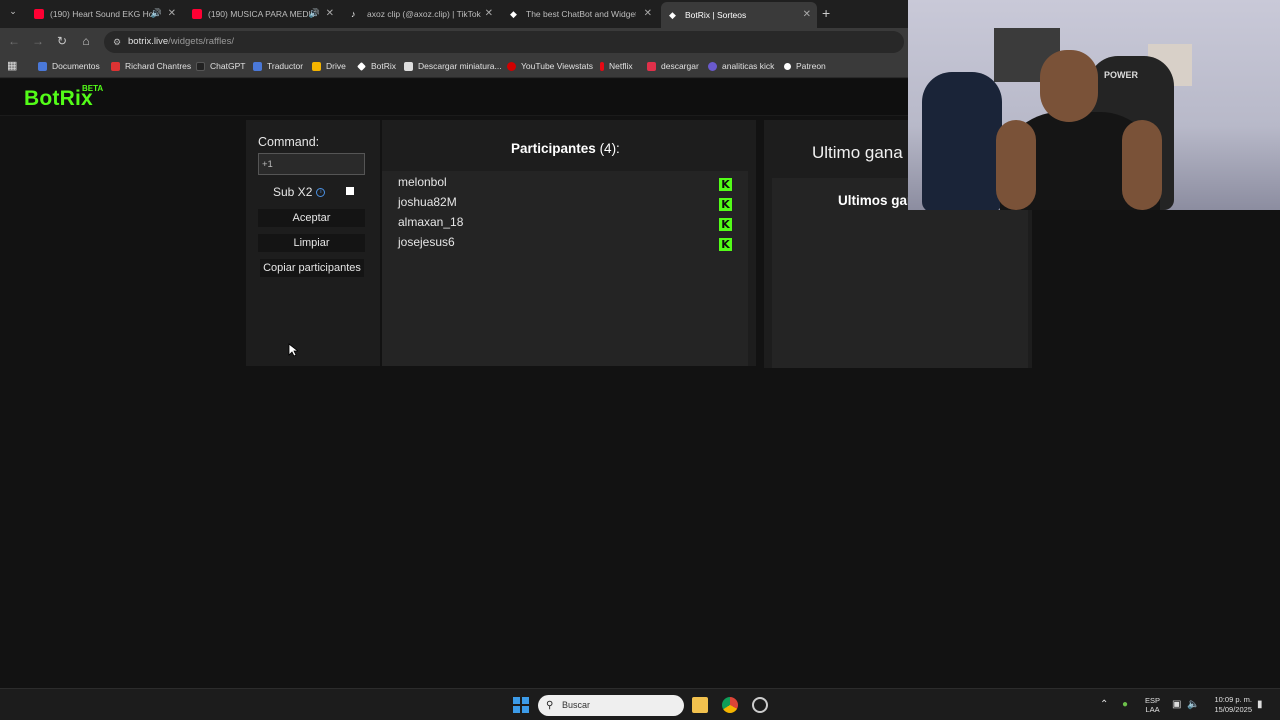 The width and height of the screenshot is (1280, 720). What do you see at coordinates (716, 15) in the screenshot?
I see `tab-title: BotRix | Sorteos` at bounding box center [716, 15].